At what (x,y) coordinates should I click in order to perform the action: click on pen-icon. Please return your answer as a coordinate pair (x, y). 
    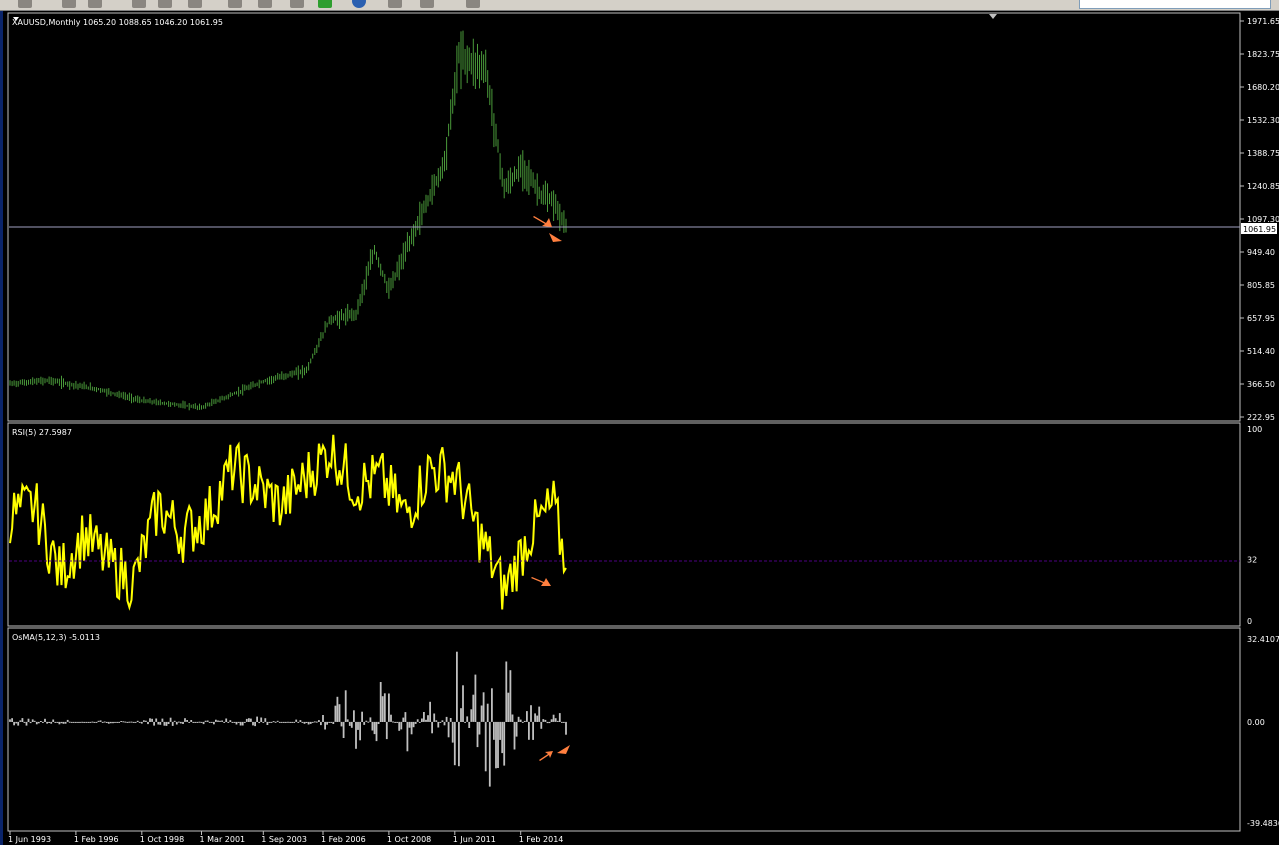
    Looking at the image, I should click on (235, 4).